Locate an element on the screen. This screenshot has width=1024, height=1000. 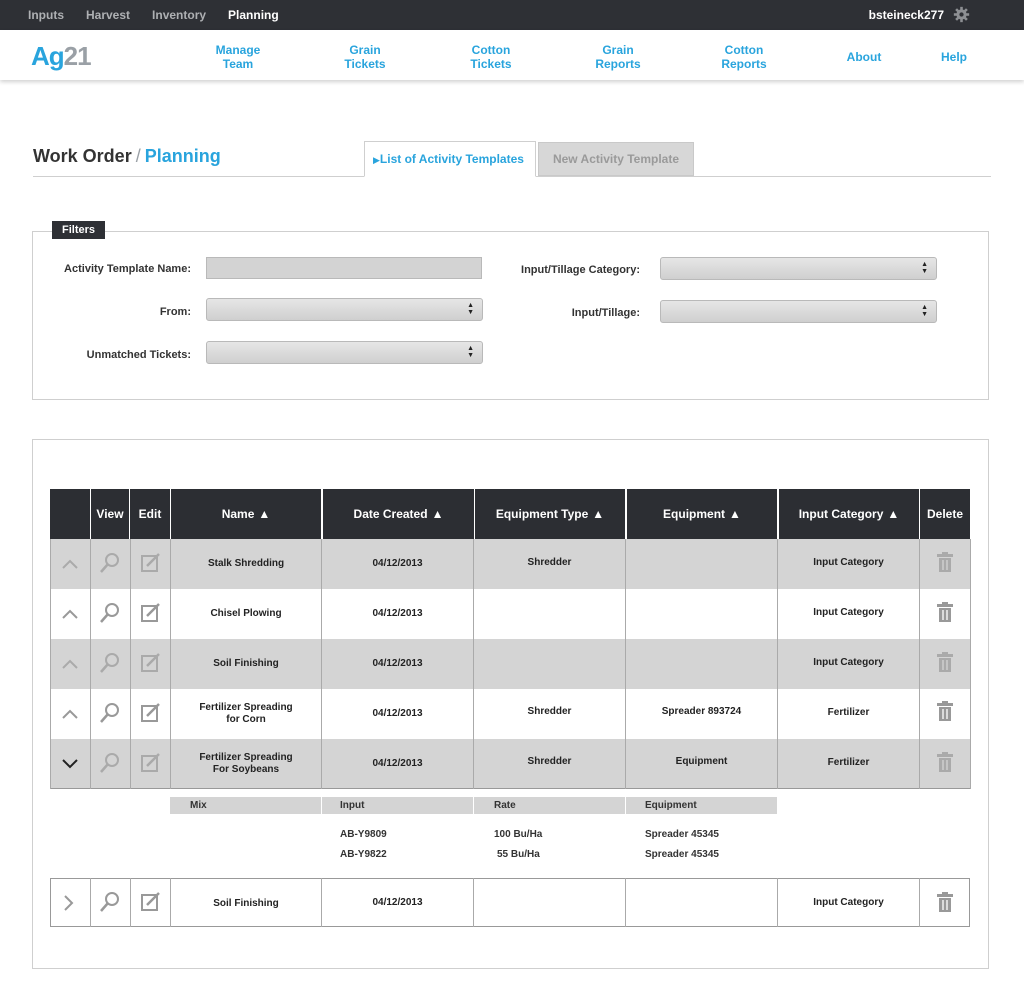
header-date-created: Date Created ▲ is located at coordinates (398, 514).